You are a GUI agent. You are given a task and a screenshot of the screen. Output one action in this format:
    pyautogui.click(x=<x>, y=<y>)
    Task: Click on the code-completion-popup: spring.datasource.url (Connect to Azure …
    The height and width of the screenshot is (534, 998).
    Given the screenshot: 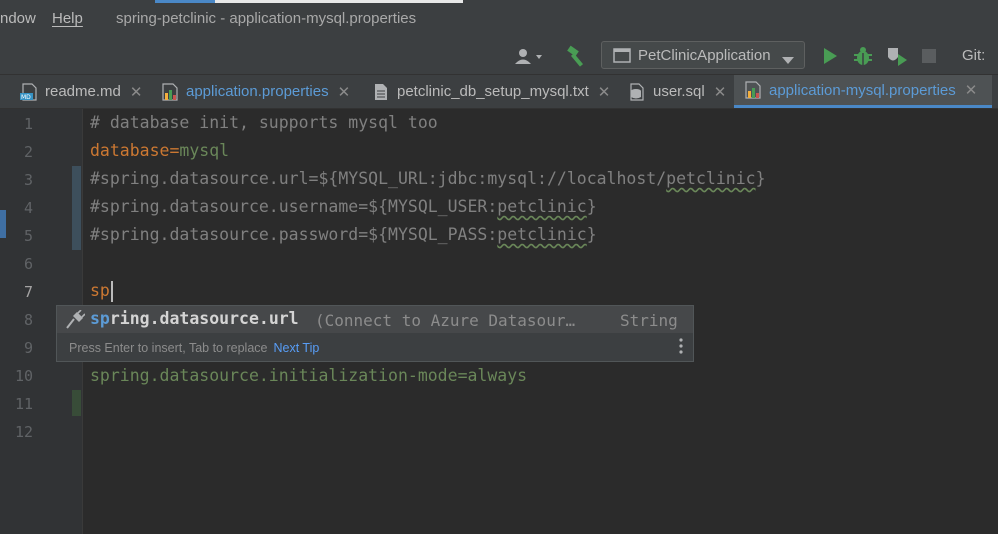 What is the action you would take?
    pyautogui.click(x=375, y=333)
    